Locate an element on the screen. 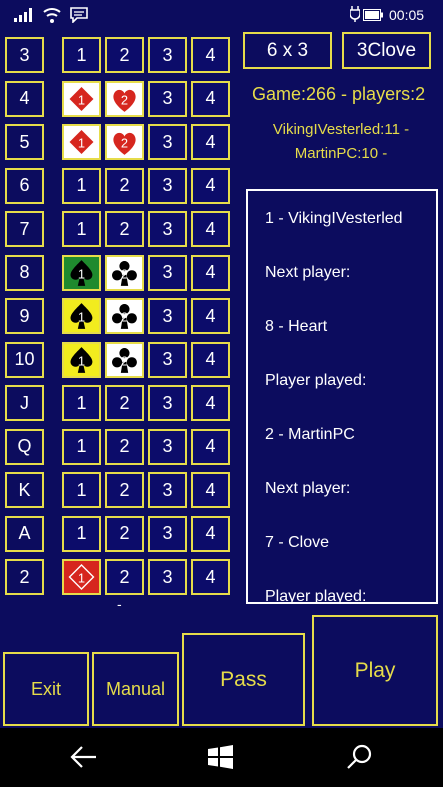 This screenshot has height=787, width=443. windows-logo-icon is located at coordinates (221, 757).